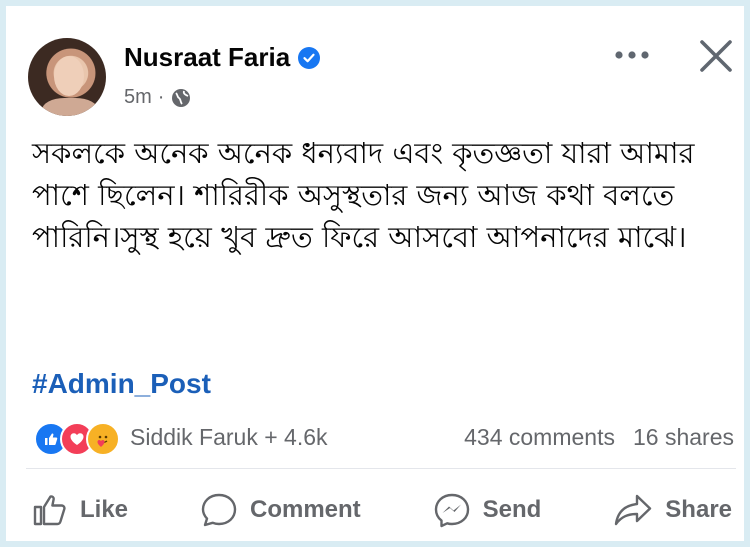 The image size is (750, 547). What do you see at coordinates (49, 510) in the screenshot?
I see `thumbs-up-icon` at bounding box center [49, 510].